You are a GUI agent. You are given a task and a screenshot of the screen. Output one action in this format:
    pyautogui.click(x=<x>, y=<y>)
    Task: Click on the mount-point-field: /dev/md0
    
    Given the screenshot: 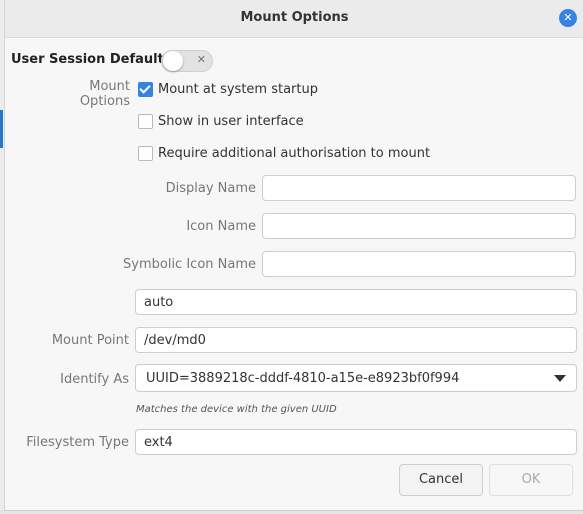 What is the action you would take?
    pyautogui.click(x=356, y=340)
    